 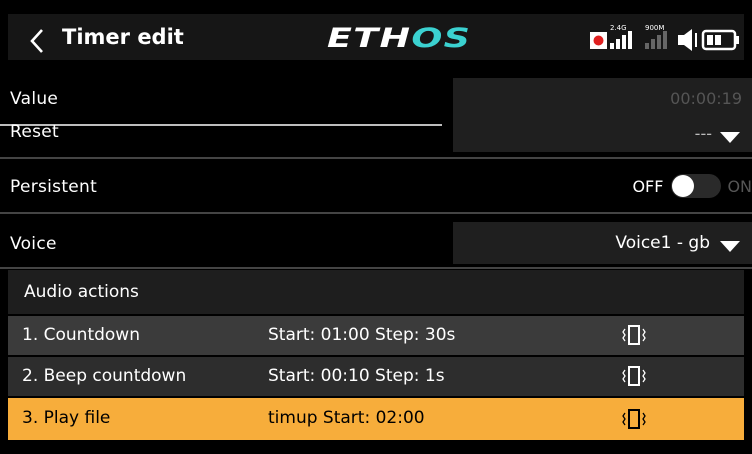 I want to click on persistent-row: Persistent OFF ON, so click(x=376, y=186).